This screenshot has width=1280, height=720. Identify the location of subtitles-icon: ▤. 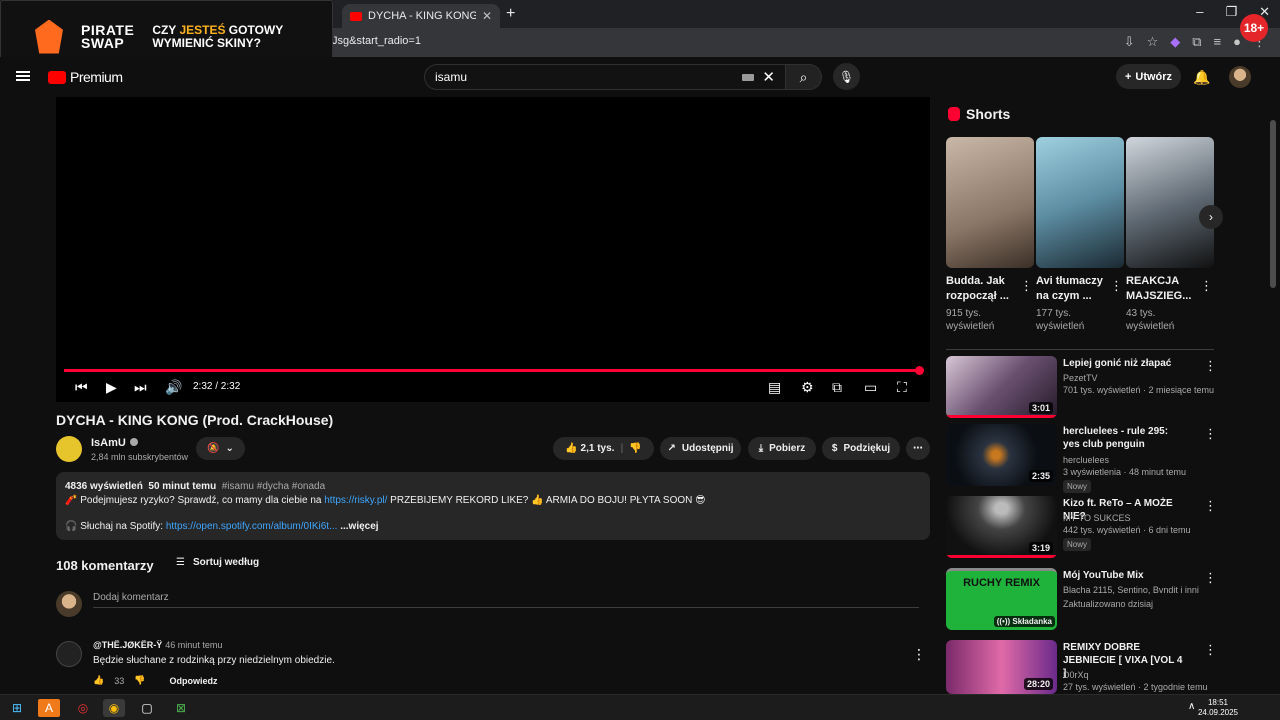
(774, 387).